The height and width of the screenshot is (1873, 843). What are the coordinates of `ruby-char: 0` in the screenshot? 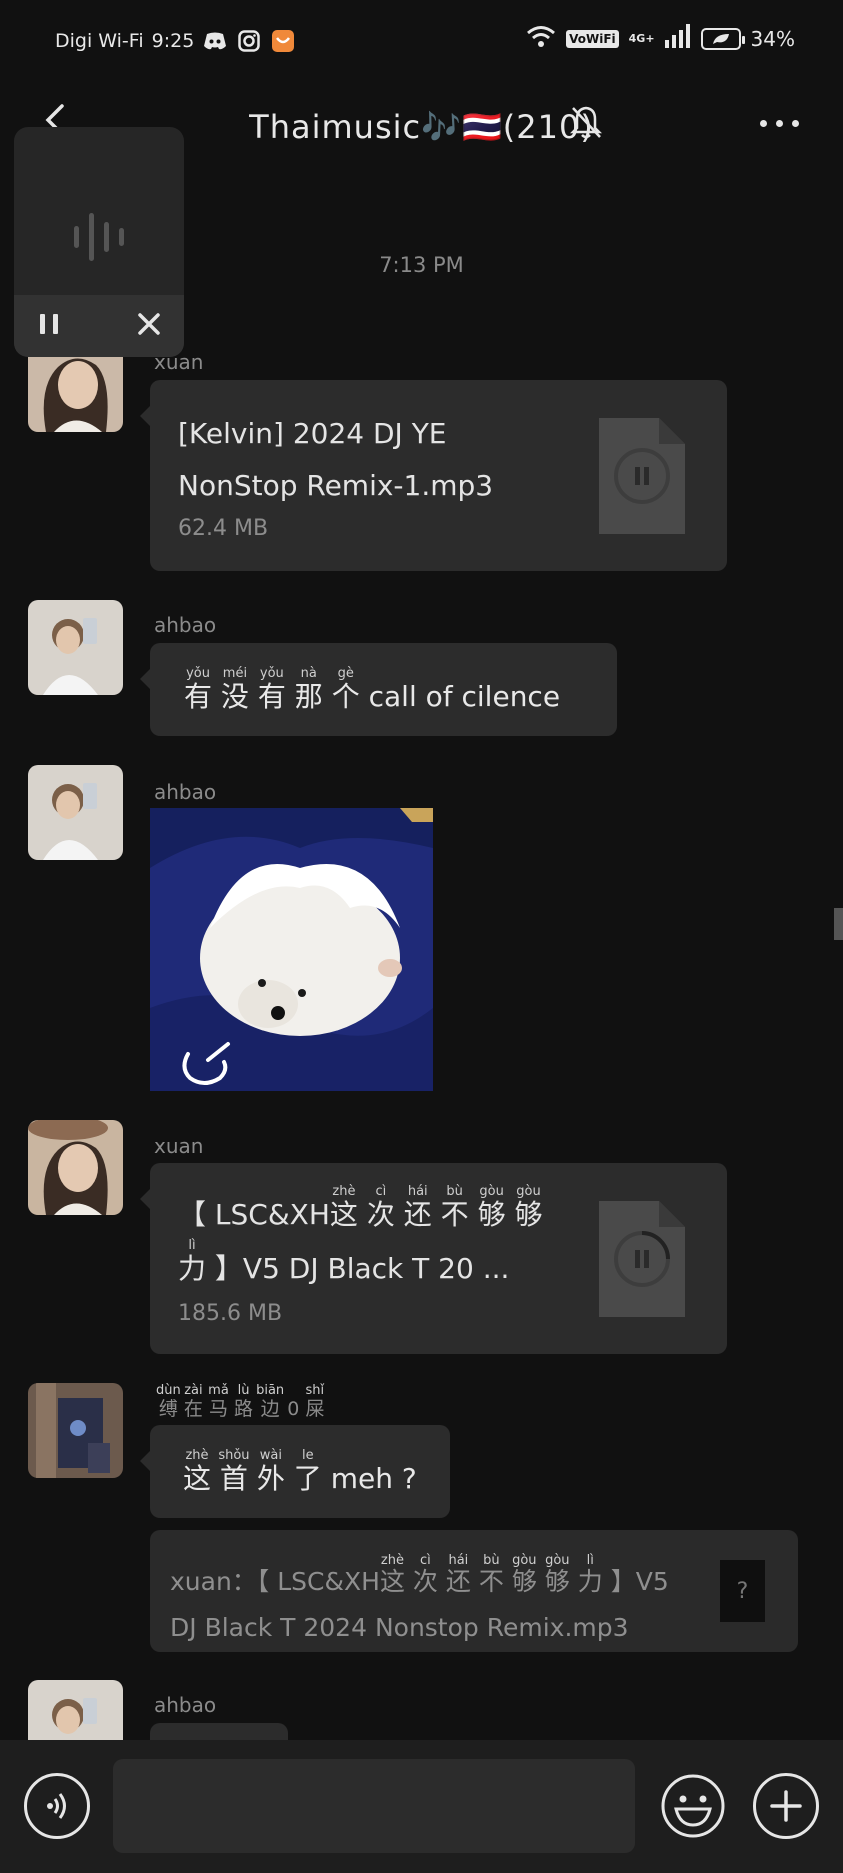 It's located at (293, 1409).